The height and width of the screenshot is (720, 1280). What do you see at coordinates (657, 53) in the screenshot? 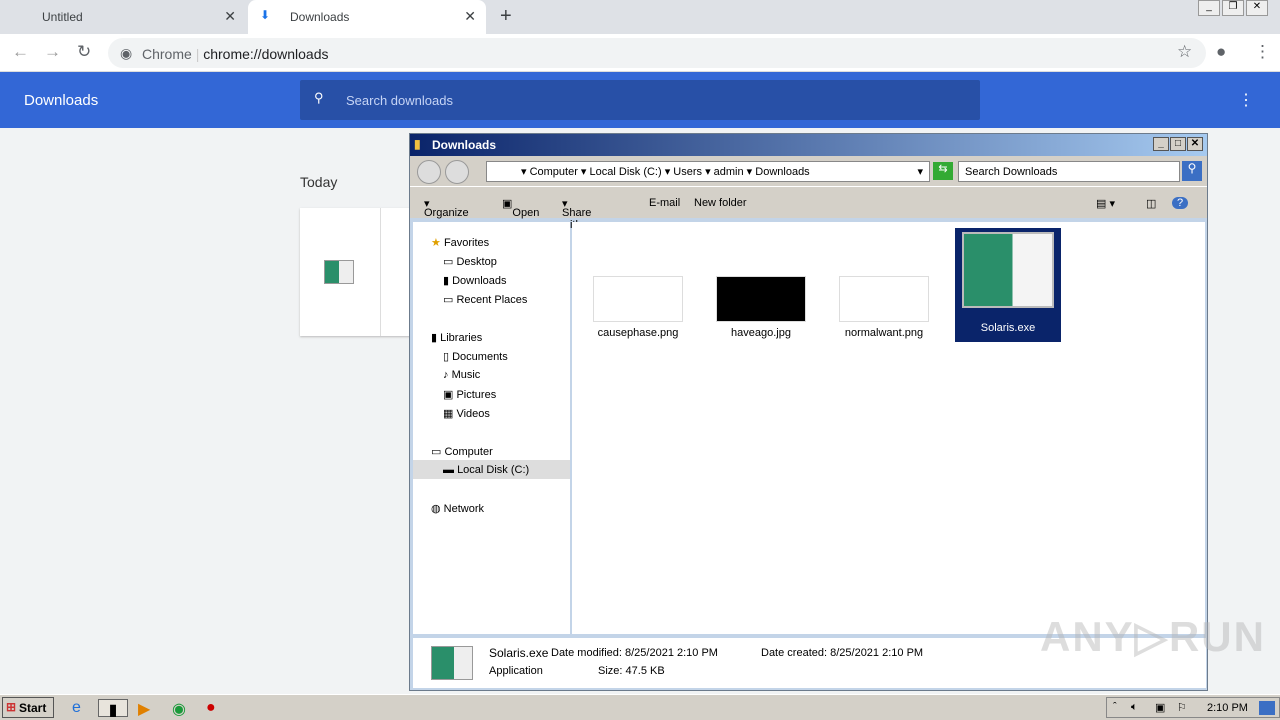
I see `address-bar: ◉ Chrome | chrome://downloads` at bounding box center [657, 53].